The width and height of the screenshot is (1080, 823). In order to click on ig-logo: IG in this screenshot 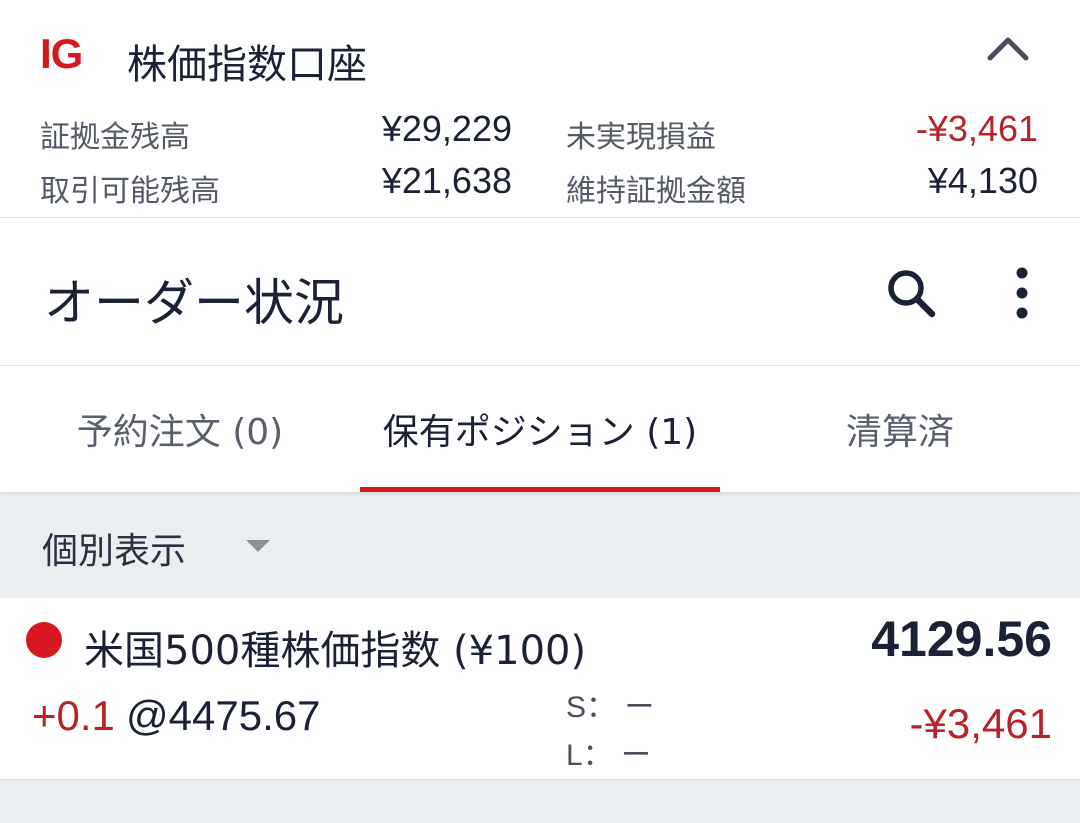, I will do `click(61, 53)`.